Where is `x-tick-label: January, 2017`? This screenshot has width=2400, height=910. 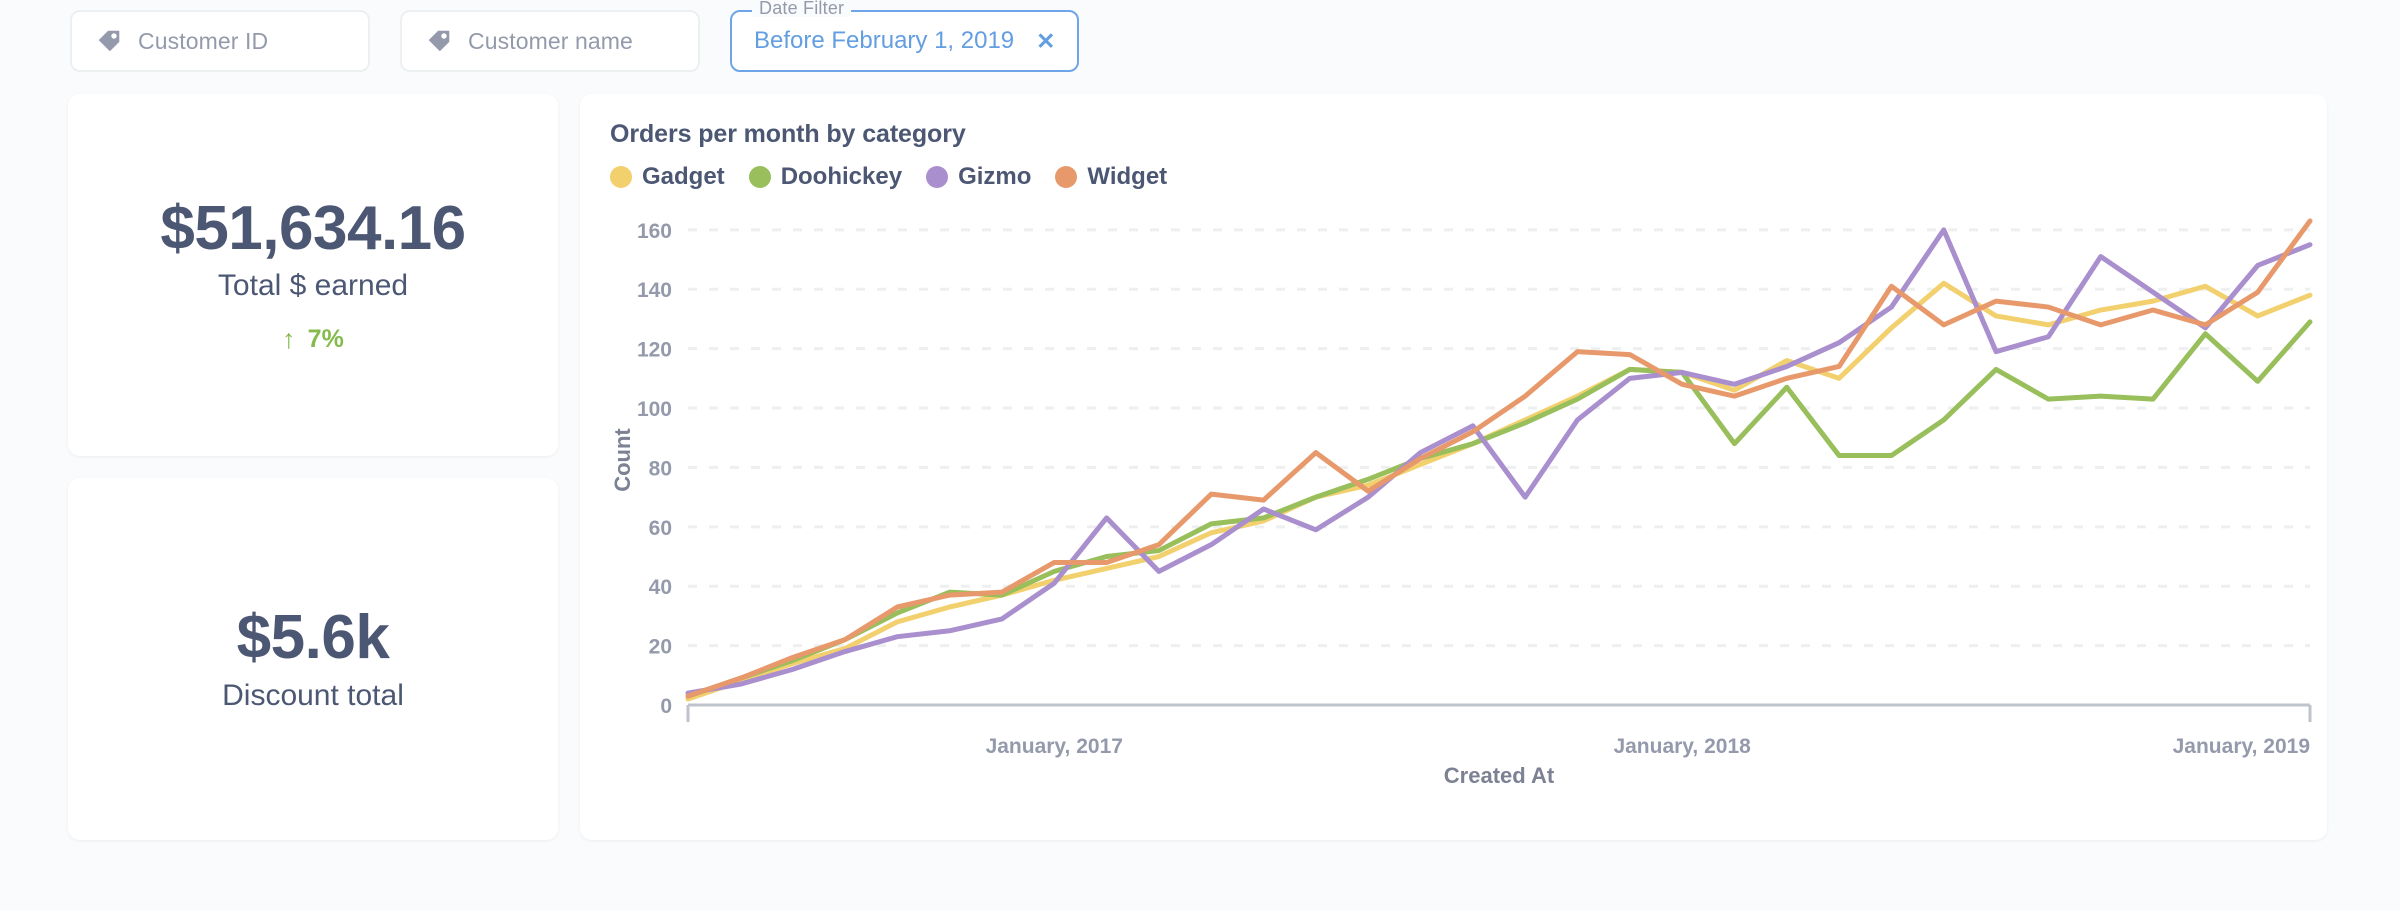
x-tick-label: January, 2017 is located at coordinates (1054, 746).